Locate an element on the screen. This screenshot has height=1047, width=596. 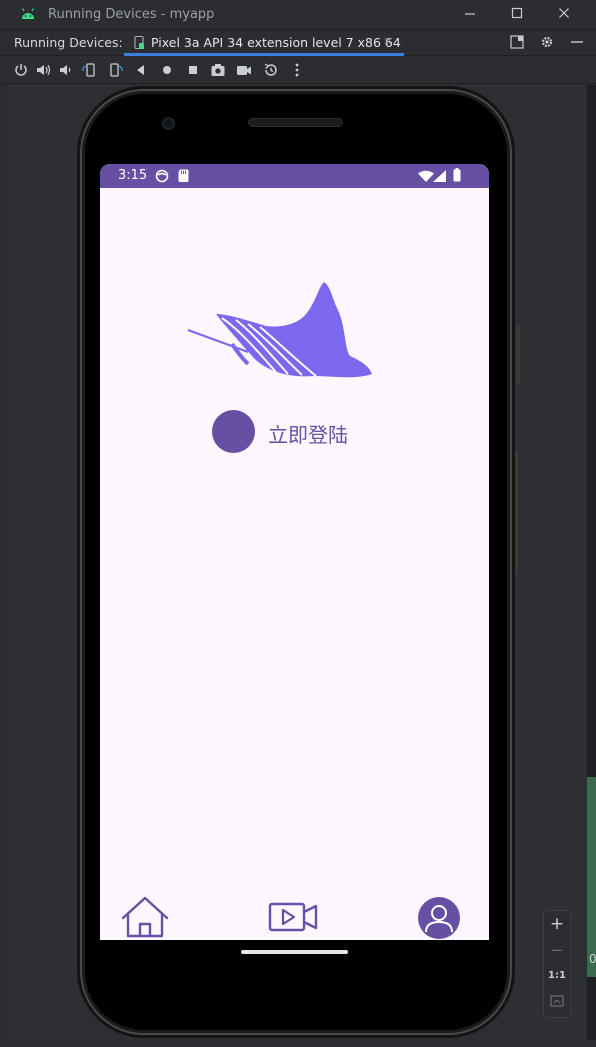
tab-label: Pixel 3a API 34 extension level 7 x86 64 is located at coordinates (276, 42).